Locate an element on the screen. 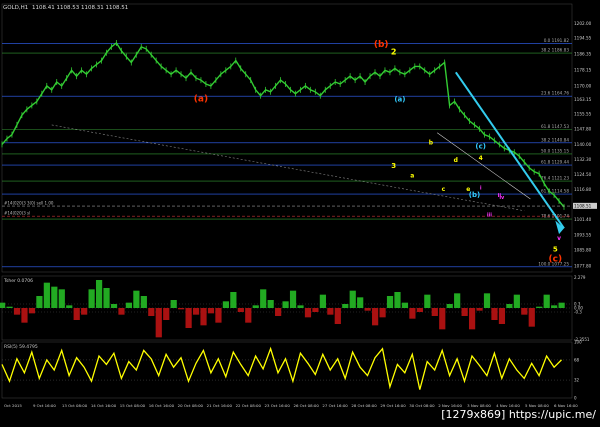 The width and height of the screenshot is (600, 427). x-tick-label: 13 Oct 08:00 is located at coordinates (75, 405).